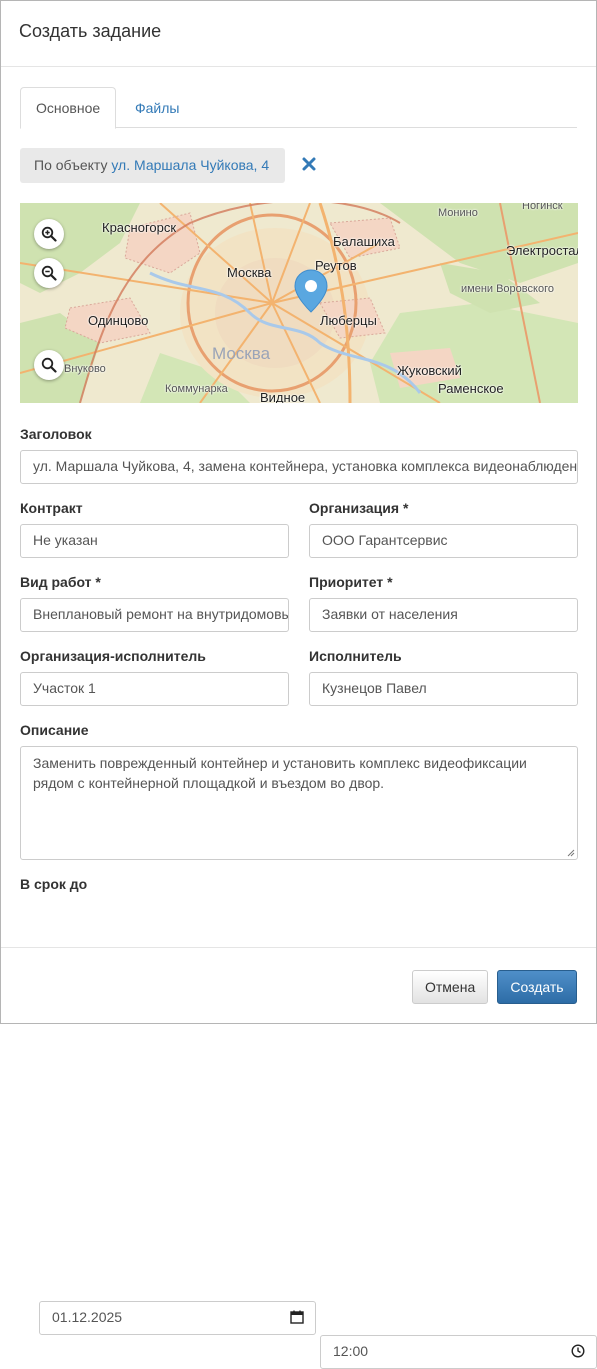 This screenshot has width=597, height=1369. Describe the element at coordinates (54, 730) in the screenshot. I see `description-label: Описание` at that location.